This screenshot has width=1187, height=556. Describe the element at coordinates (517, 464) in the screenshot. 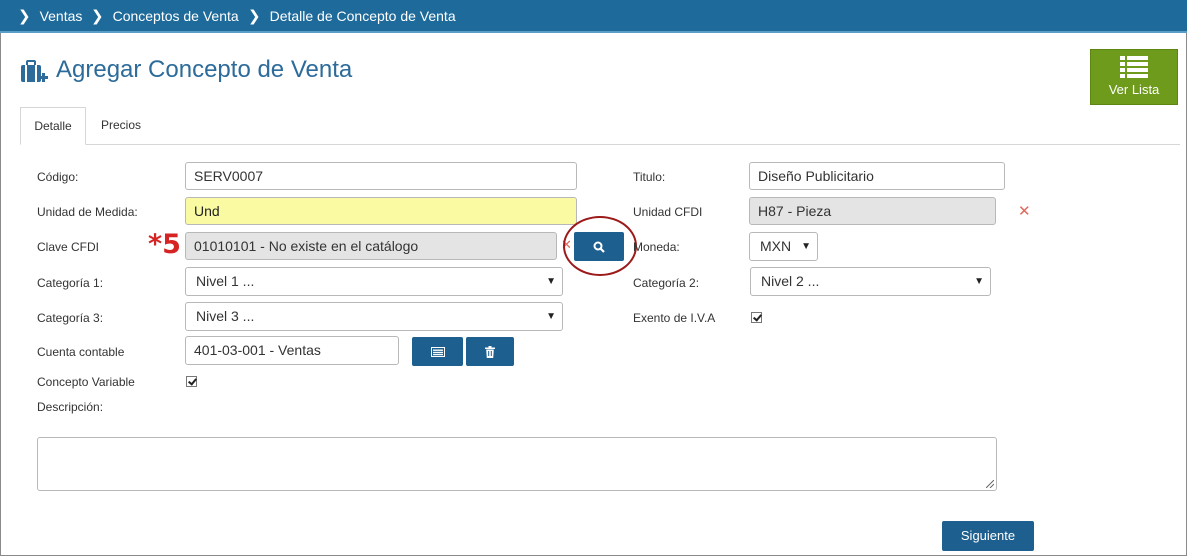

I see `descripcion-textarea` at that location.